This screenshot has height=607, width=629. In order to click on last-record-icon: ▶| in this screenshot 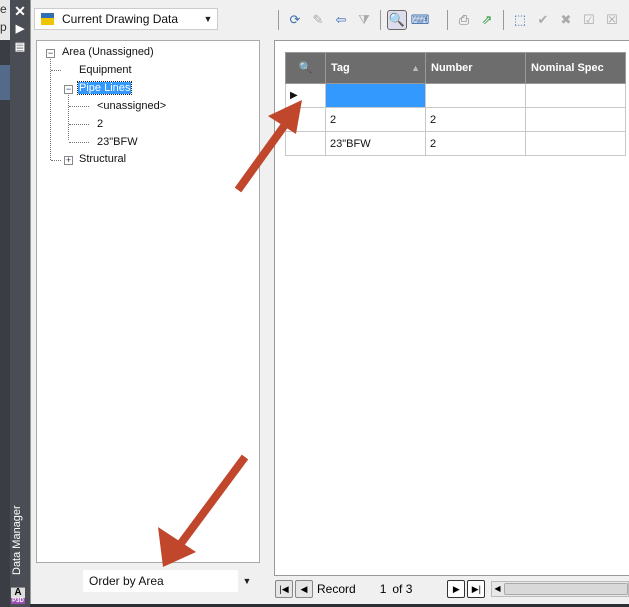, I will do `click(476, 589)`.